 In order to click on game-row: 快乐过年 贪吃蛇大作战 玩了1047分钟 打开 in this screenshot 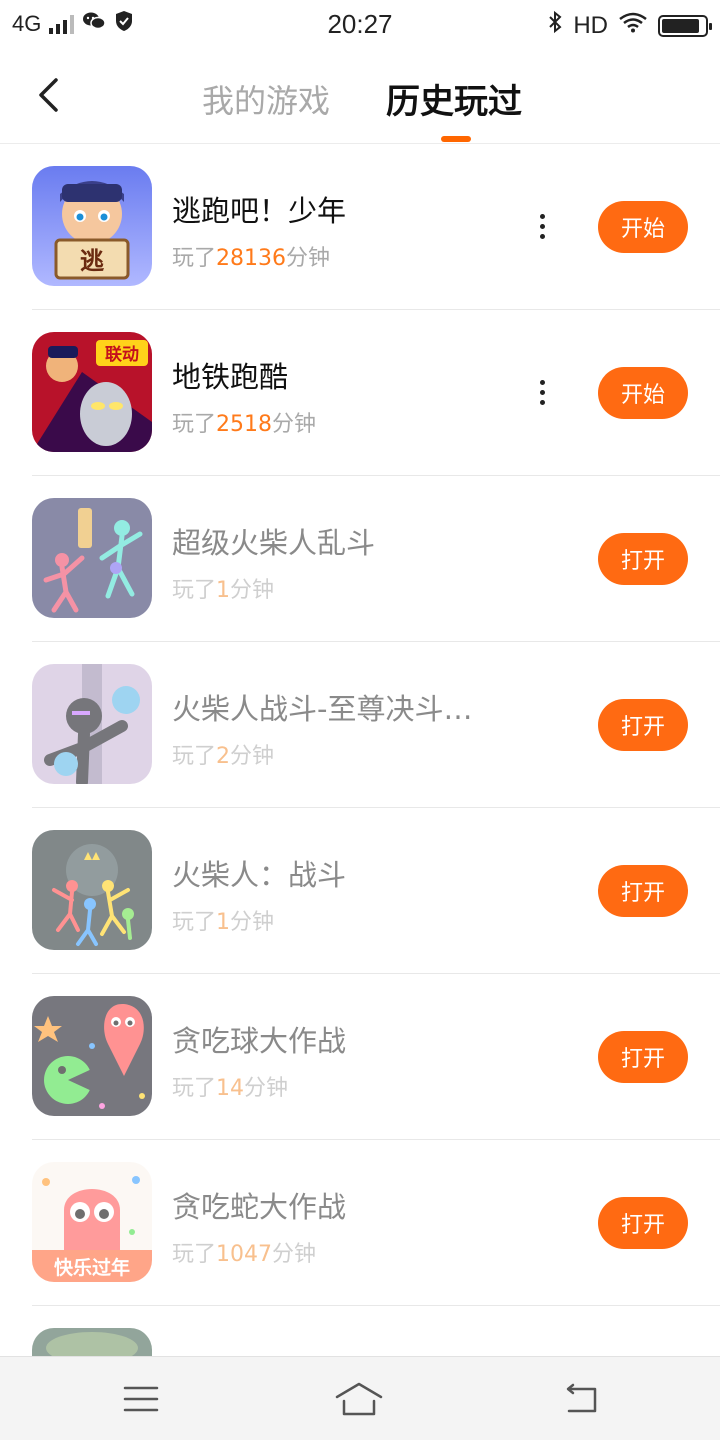, I will do `click(360, 1223)`.